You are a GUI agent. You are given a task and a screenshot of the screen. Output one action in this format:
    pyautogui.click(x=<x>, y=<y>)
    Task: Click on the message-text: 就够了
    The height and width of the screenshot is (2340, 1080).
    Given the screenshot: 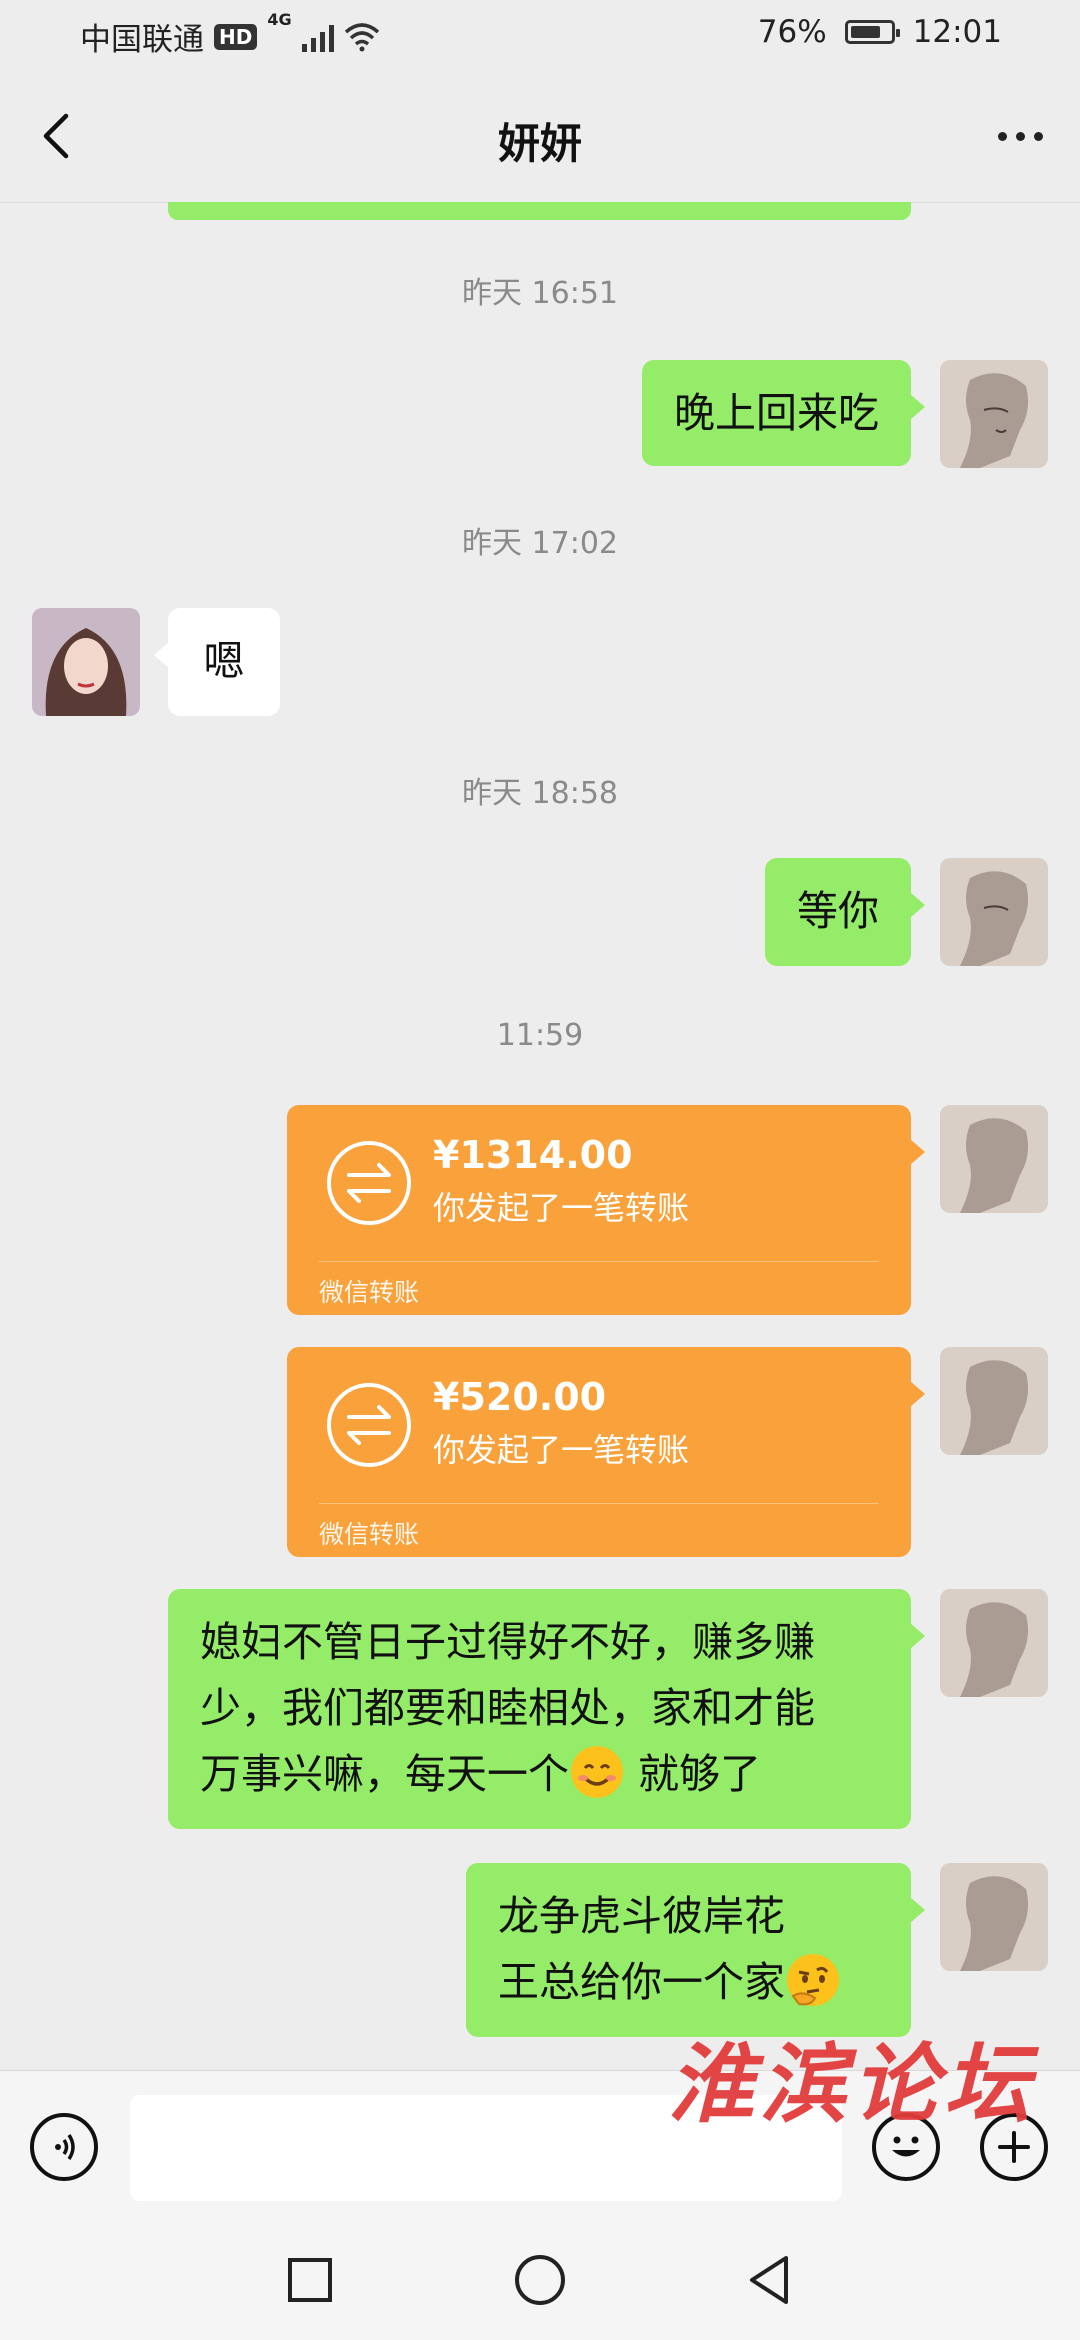 What is the action you would take?
    pyautogui.click(x=693, y=1774)
    